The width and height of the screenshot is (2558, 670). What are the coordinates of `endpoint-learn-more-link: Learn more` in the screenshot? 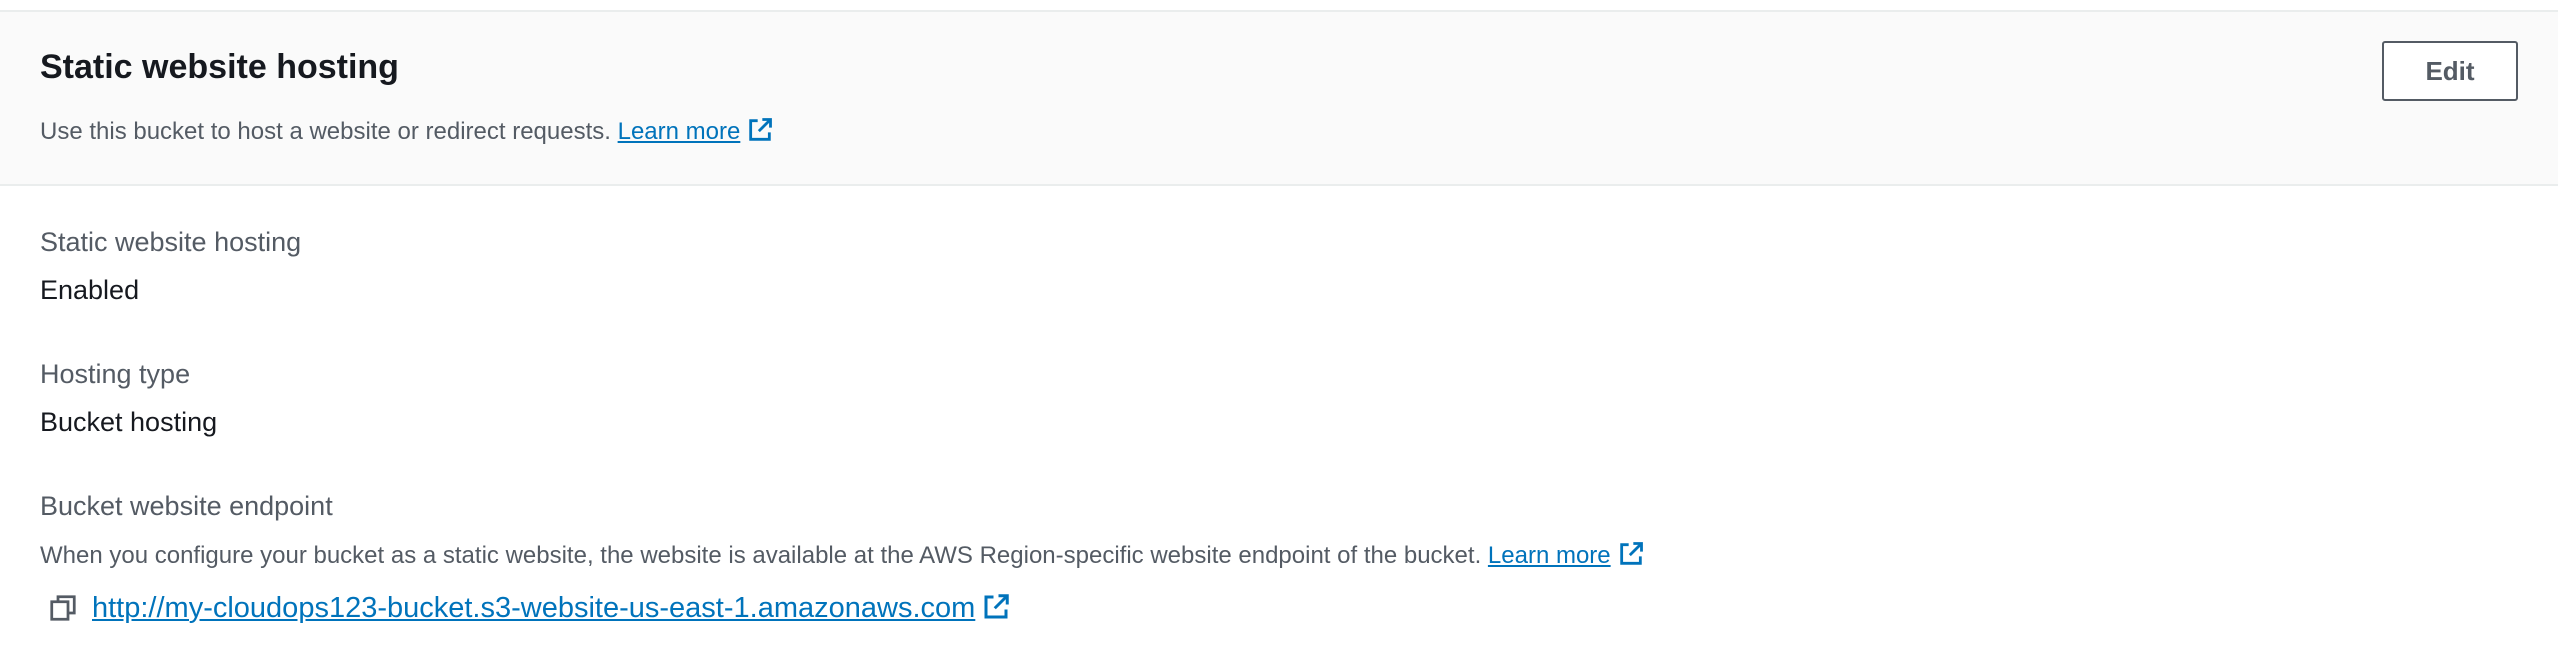 It's located at (1566, 555).